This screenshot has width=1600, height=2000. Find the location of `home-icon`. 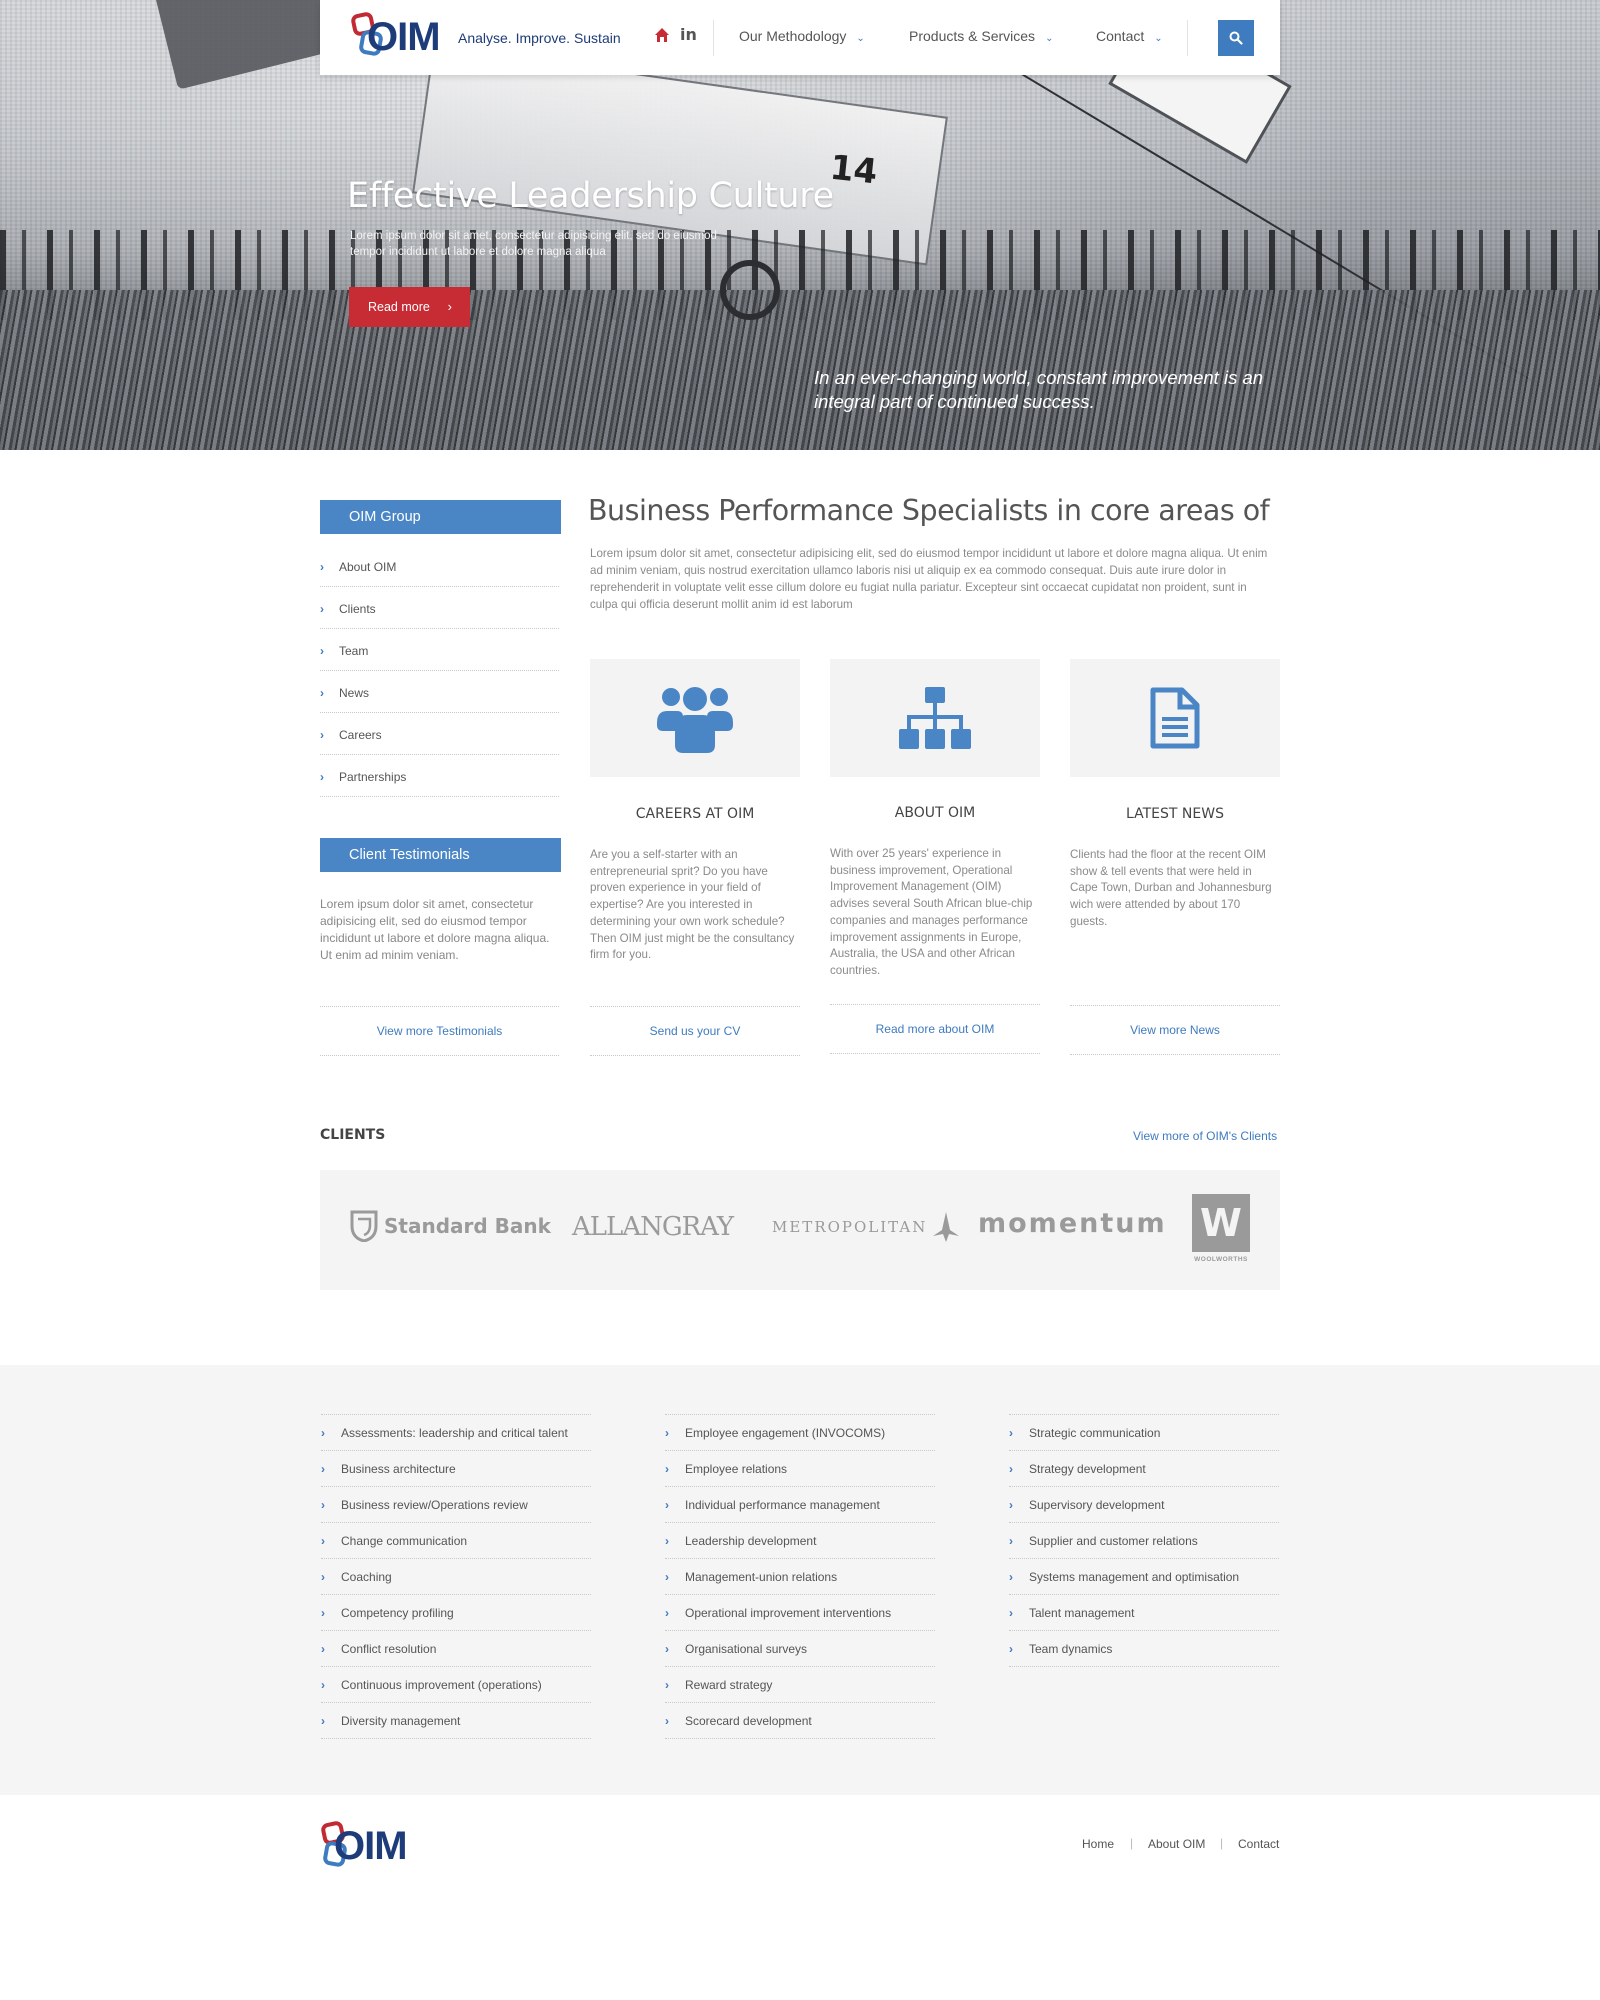

home-icon is located at coordinates (662, 35).